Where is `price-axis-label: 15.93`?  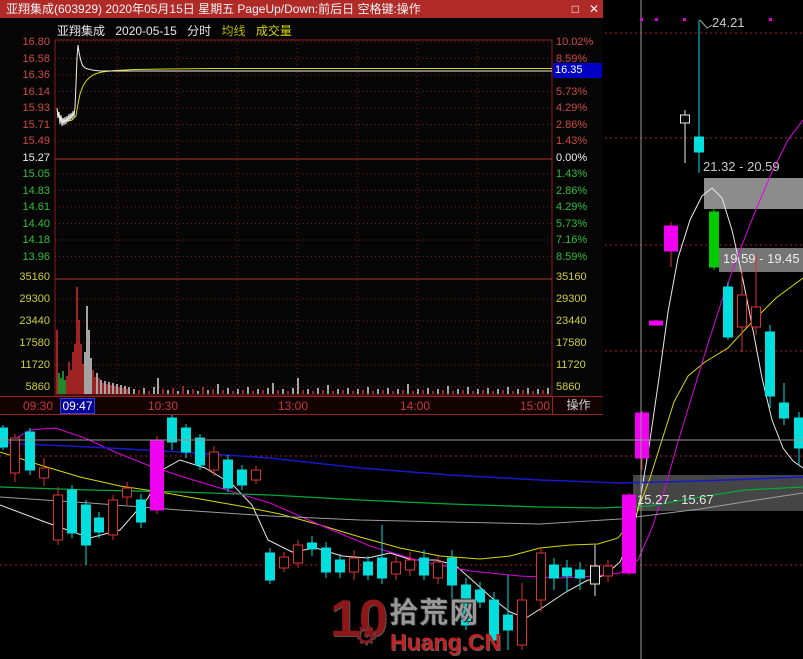 price-axis-label: 15.93 is located at coordinates (36, 108).